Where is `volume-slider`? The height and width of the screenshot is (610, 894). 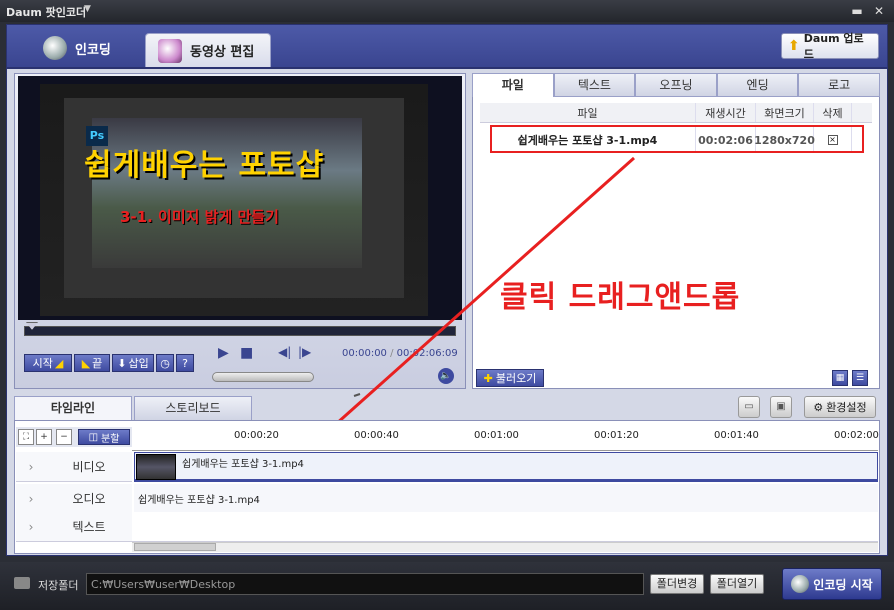
volume-slider is located at coordinates (263, 377).